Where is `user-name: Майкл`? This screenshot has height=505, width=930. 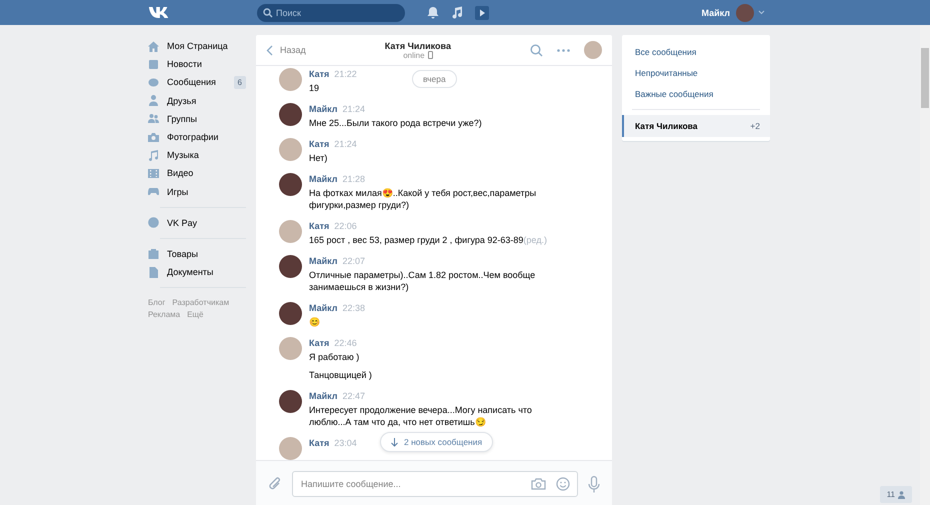 user-name: Майкл is located at coordinates (716, 13).